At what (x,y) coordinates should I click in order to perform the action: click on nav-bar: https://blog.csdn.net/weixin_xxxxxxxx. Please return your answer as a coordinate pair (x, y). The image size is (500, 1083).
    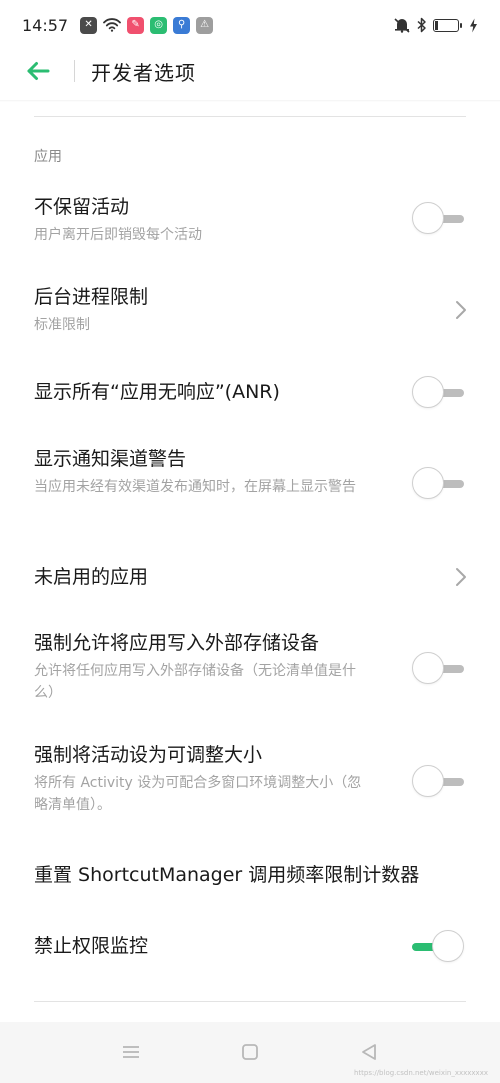
    Looking at the image, I should click on (250, 1052).